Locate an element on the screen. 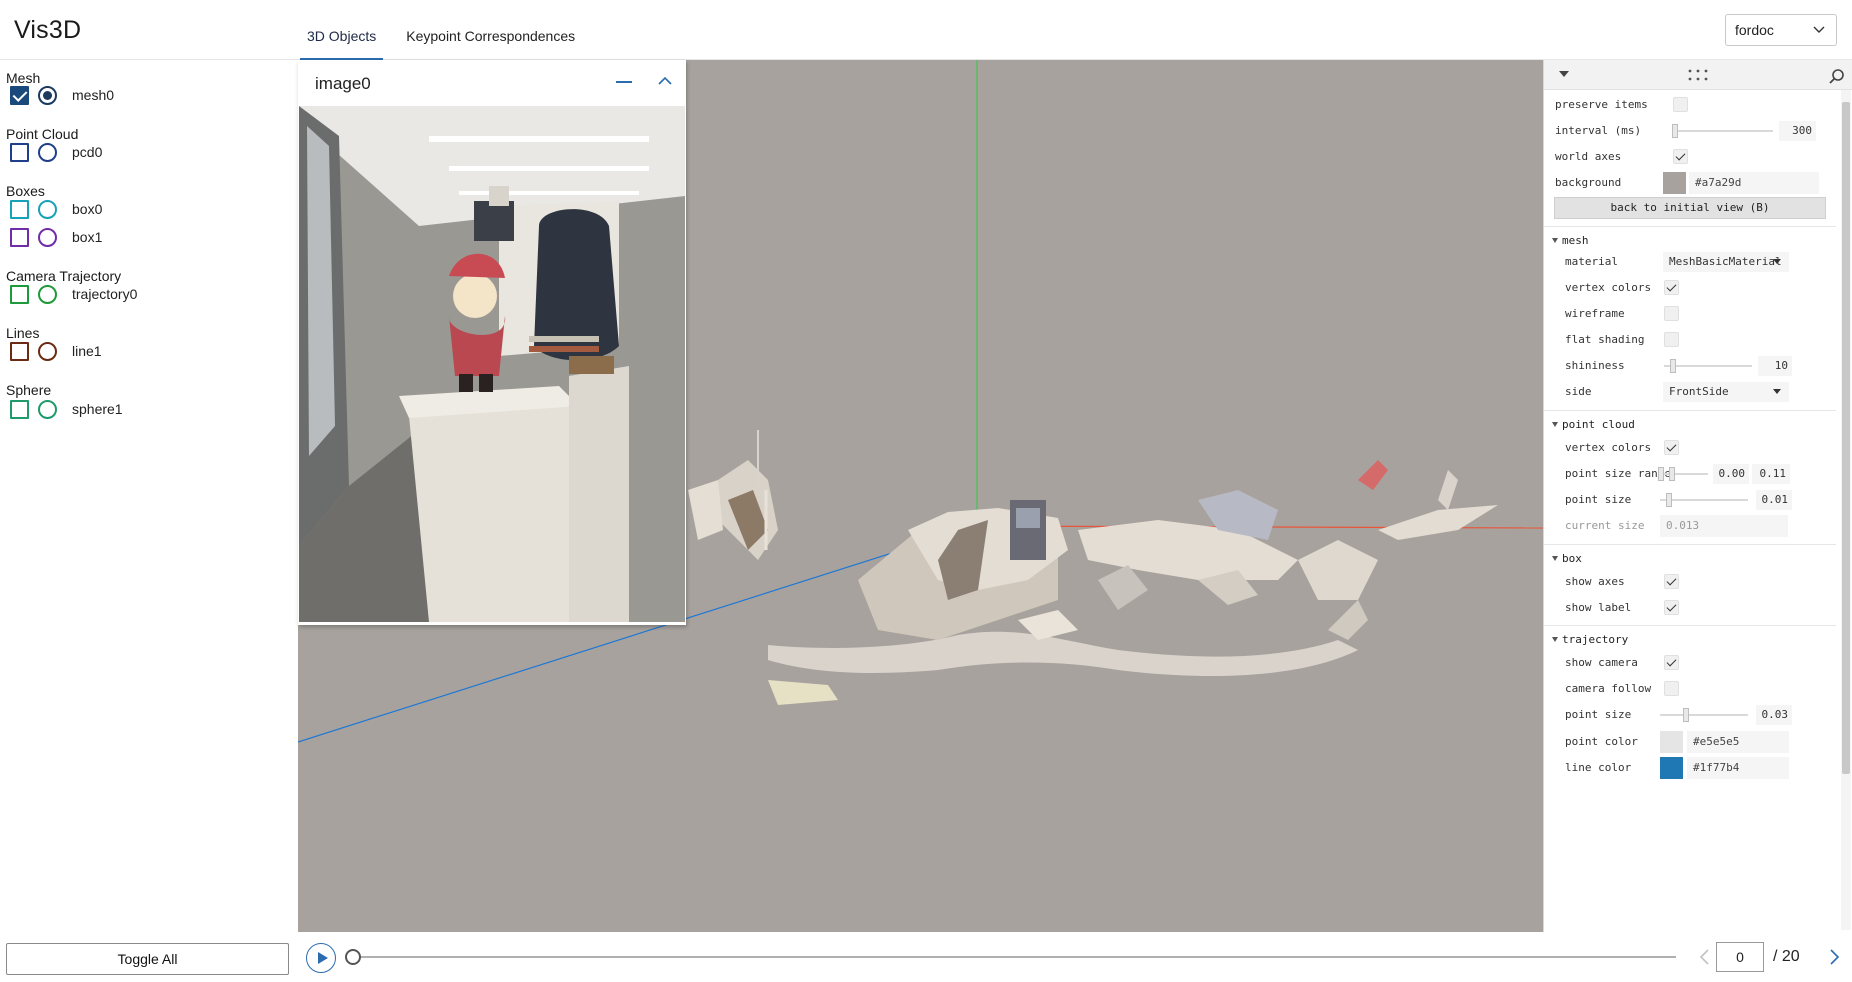 This screenshot has width=1852, height=982. folder-label: box is located at coordinates (1572, 558).